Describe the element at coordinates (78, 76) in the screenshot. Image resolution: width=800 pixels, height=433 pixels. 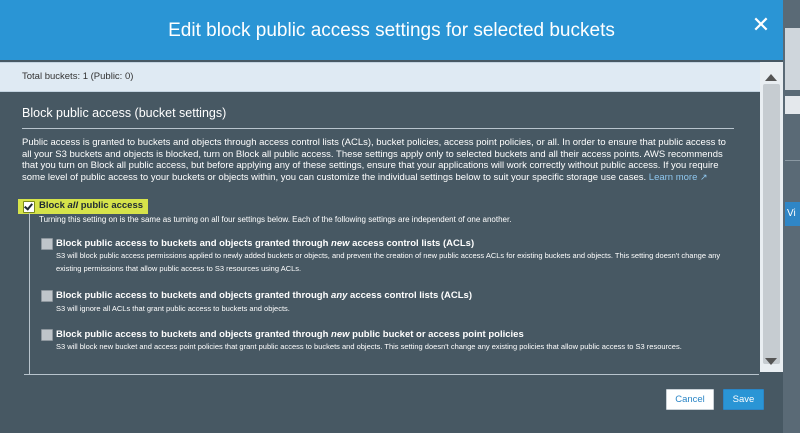
I see `total-buckets-text: Total buckets: 1 (Public: 0)` at that location.